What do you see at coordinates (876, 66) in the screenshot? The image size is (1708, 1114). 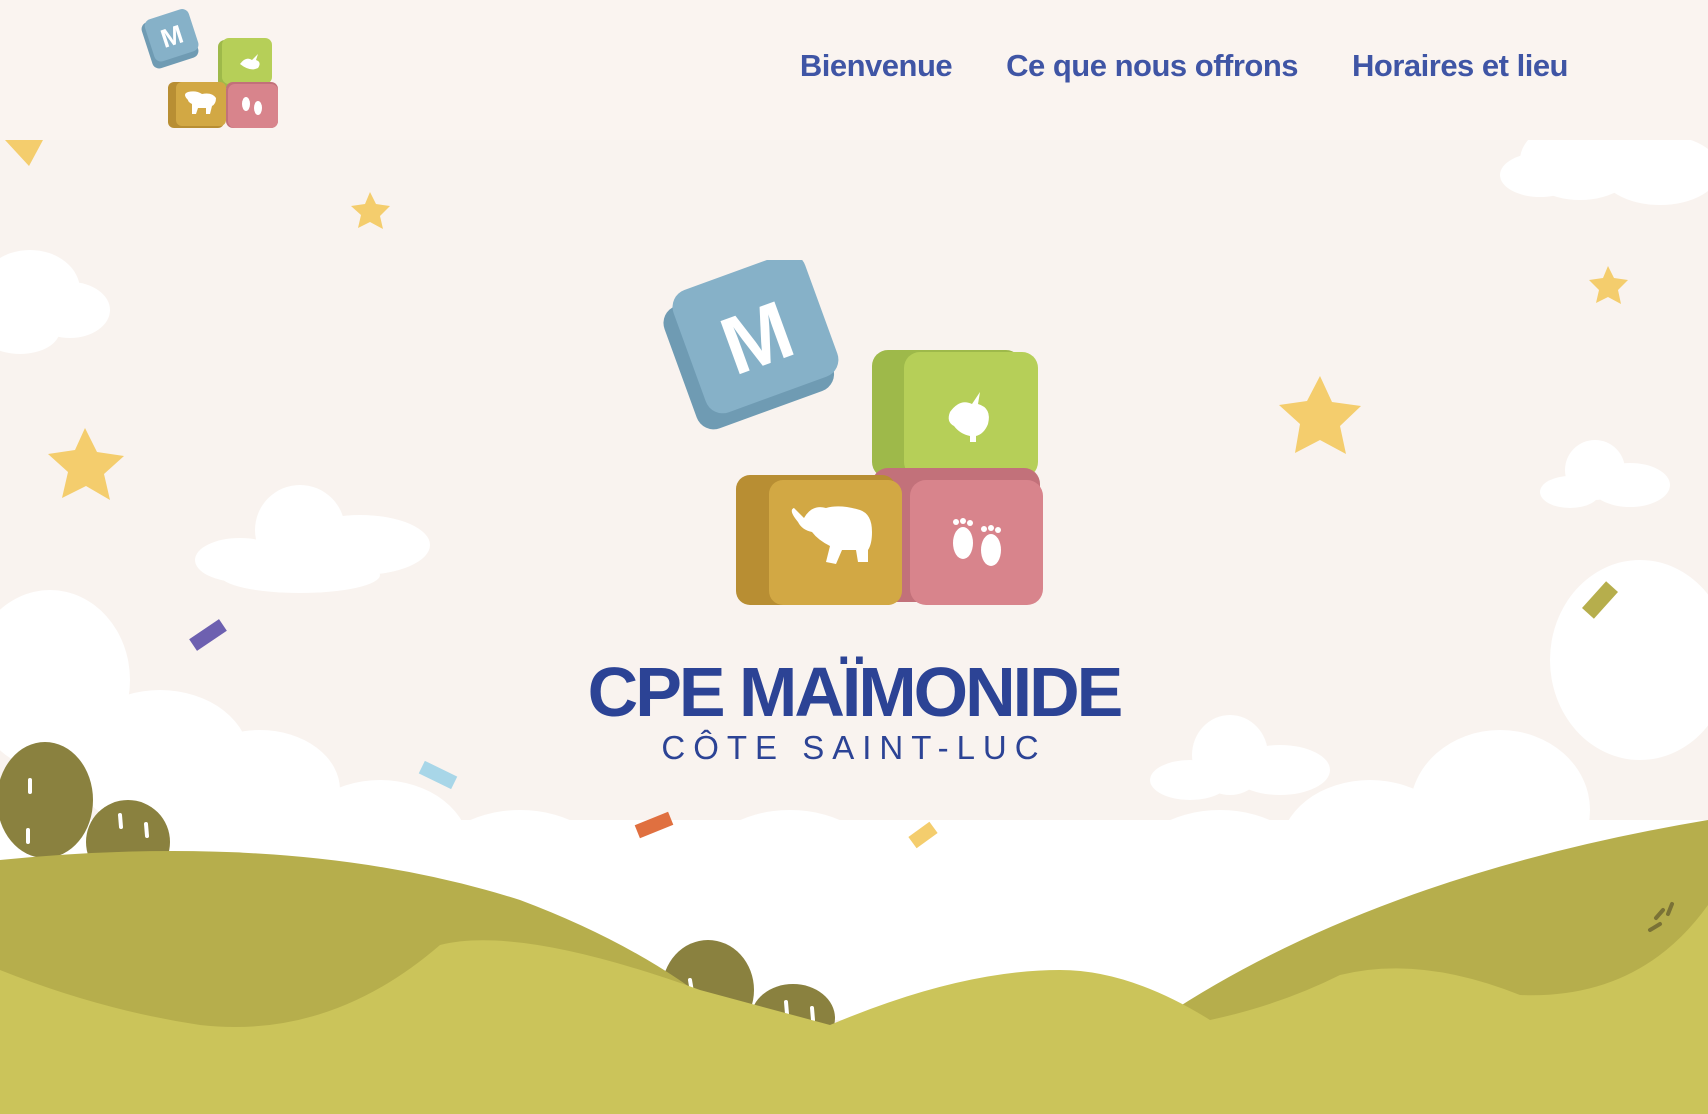 I see `nav-link-bienvenue: Bienvenue` at bounding box center [876, 66].